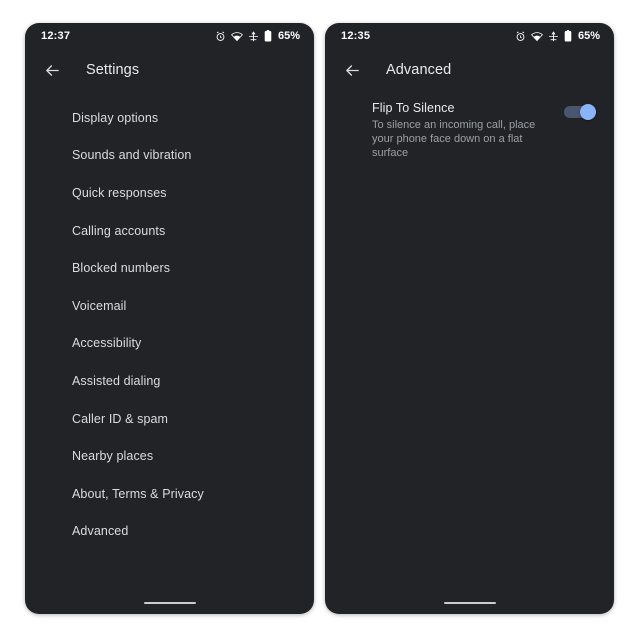 The image size is (640, 640). What do you see at coordinates (413, 108) in the screenshot?
I see `preference-title: Flip To Silence` at bounding box center [413, 108].